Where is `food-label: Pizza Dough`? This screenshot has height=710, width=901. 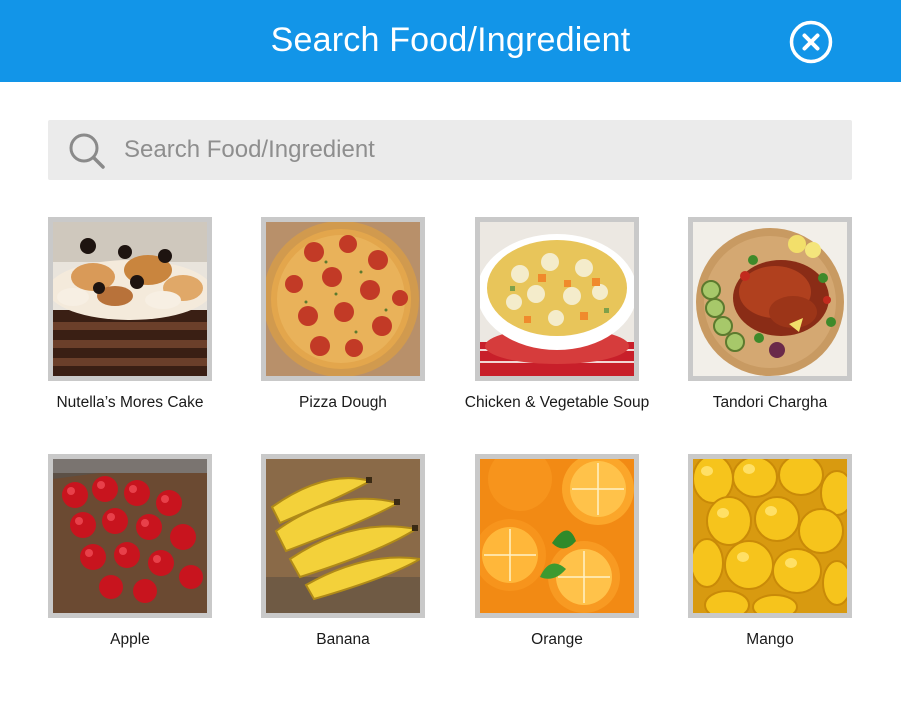 food-label: Pizza Dough is located at coordinates (343, 402).